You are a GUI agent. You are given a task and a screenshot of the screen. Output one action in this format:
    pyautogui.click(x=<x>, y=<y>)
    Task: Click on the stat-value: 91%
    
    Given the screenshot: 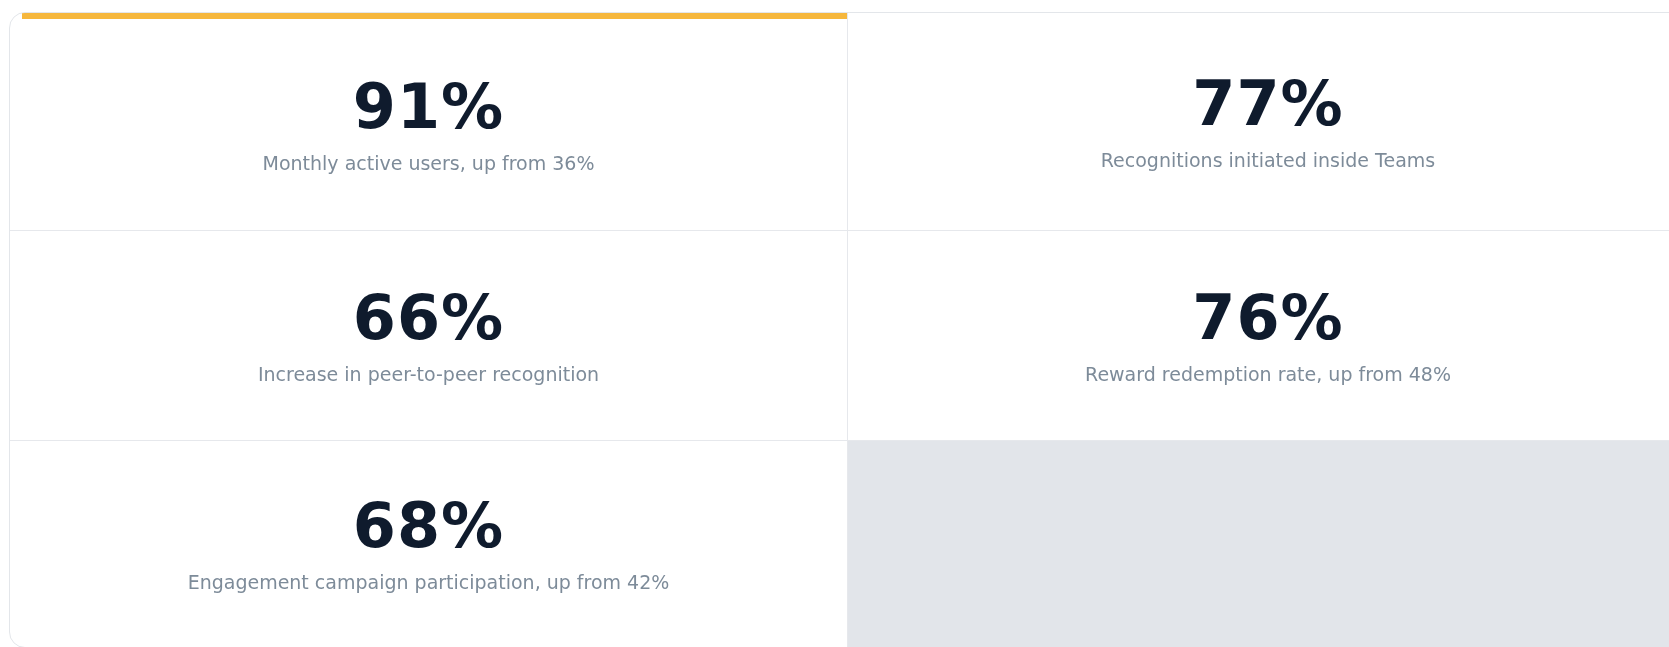 What is the action you would take?
    pyautogui.click(x=428, y=106)
    